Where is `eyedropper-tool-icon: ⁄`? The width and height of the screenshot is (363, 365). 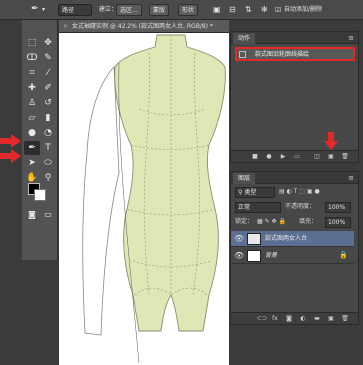 eyedropper-tool-icon: ⁄ is located at coordinates (48, 73).